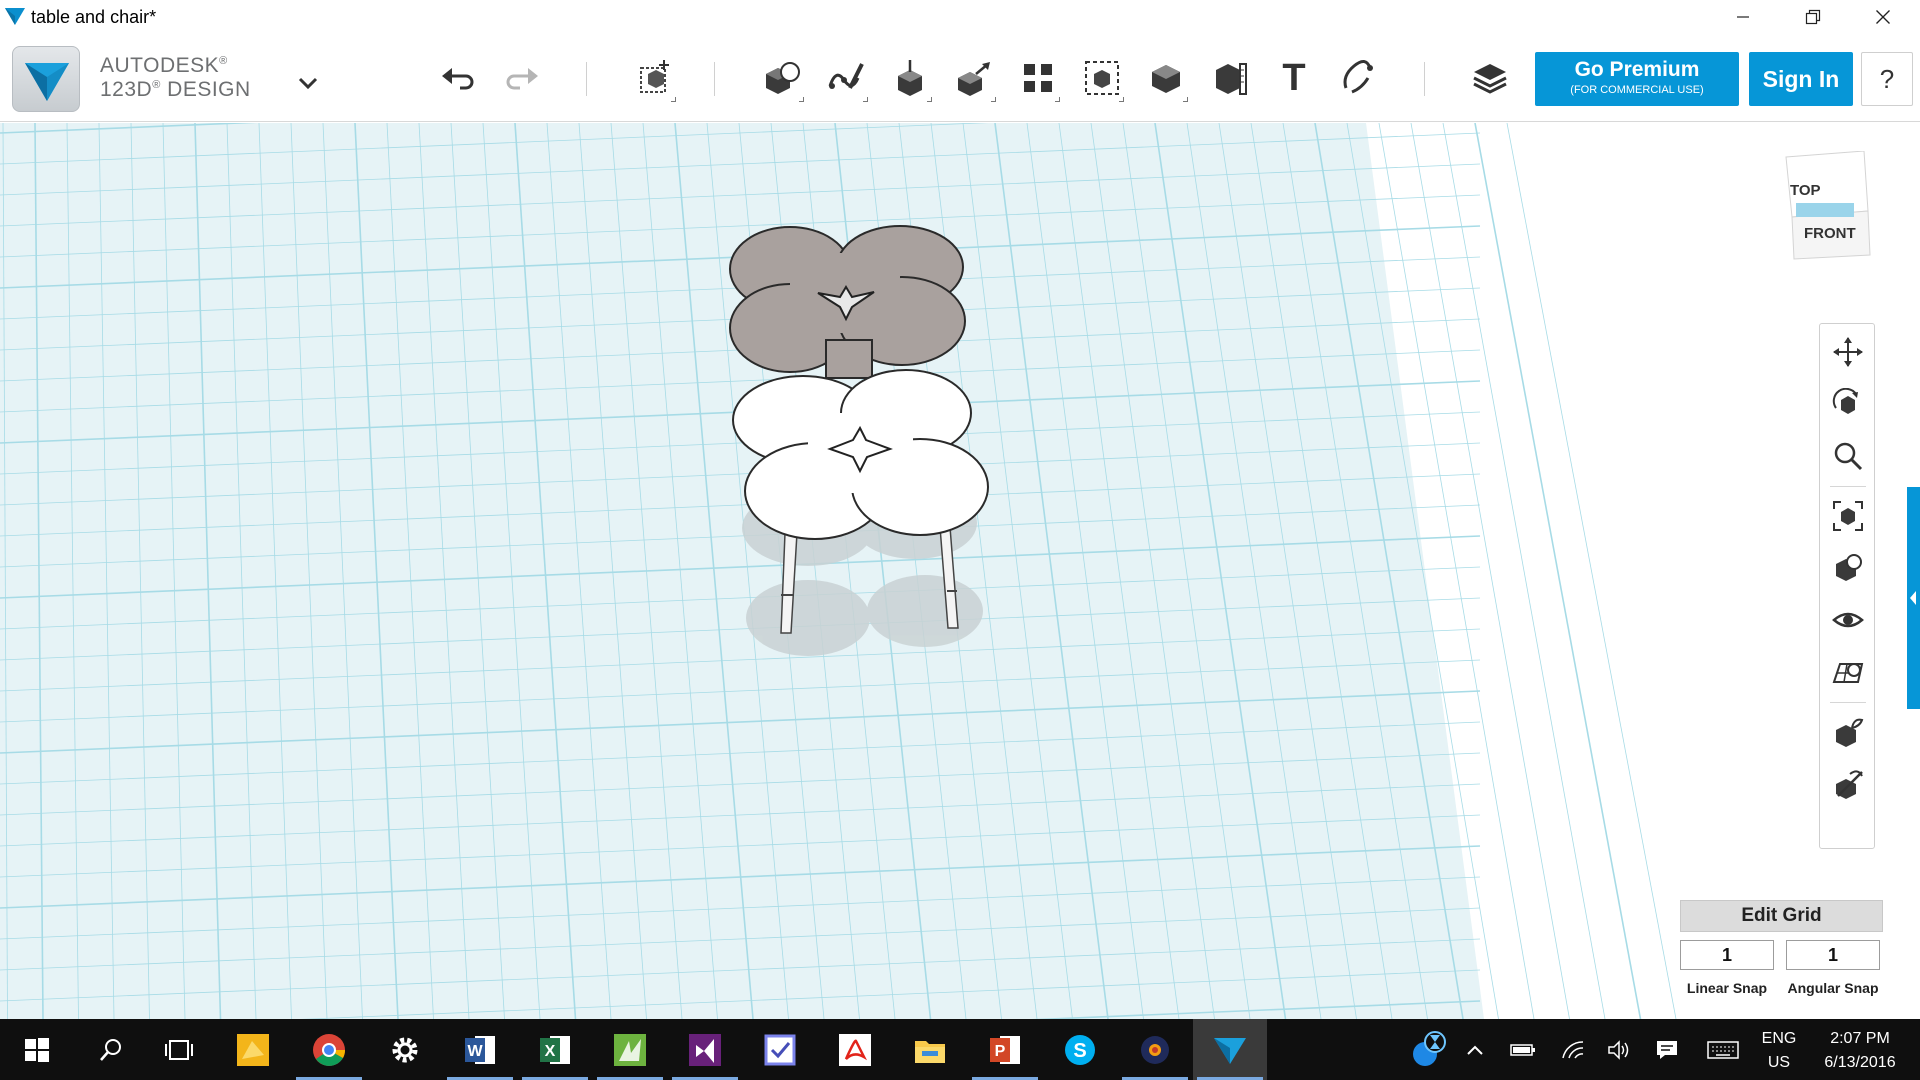 This screenshot has height=1080, width=1920. I want to click on side-panel-toggle, so click(1913, 598).